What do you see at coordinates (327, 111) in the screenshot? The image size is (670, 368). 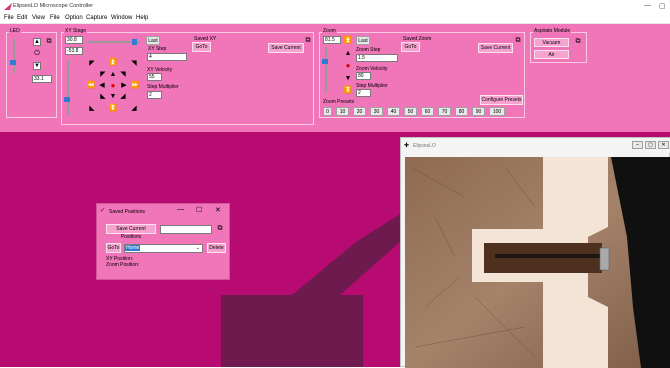 I see `zoom-preset-button: 0` at bounding box center [327, 111].